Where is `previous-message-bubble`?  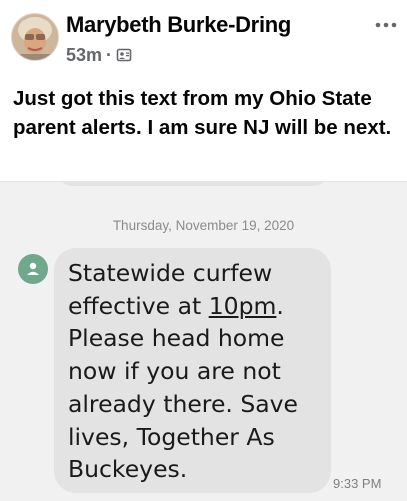
previous-message-bubble is located at coordinates (193, 184).